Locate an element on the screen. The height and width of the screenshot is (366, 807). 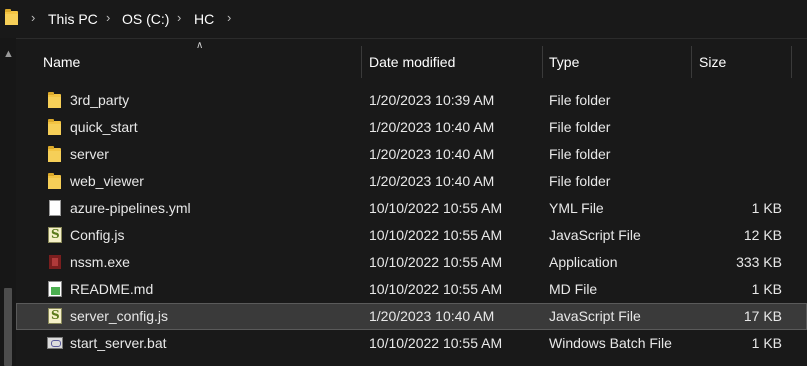
file-name: server_config.js is located at coordinates (119, 316).